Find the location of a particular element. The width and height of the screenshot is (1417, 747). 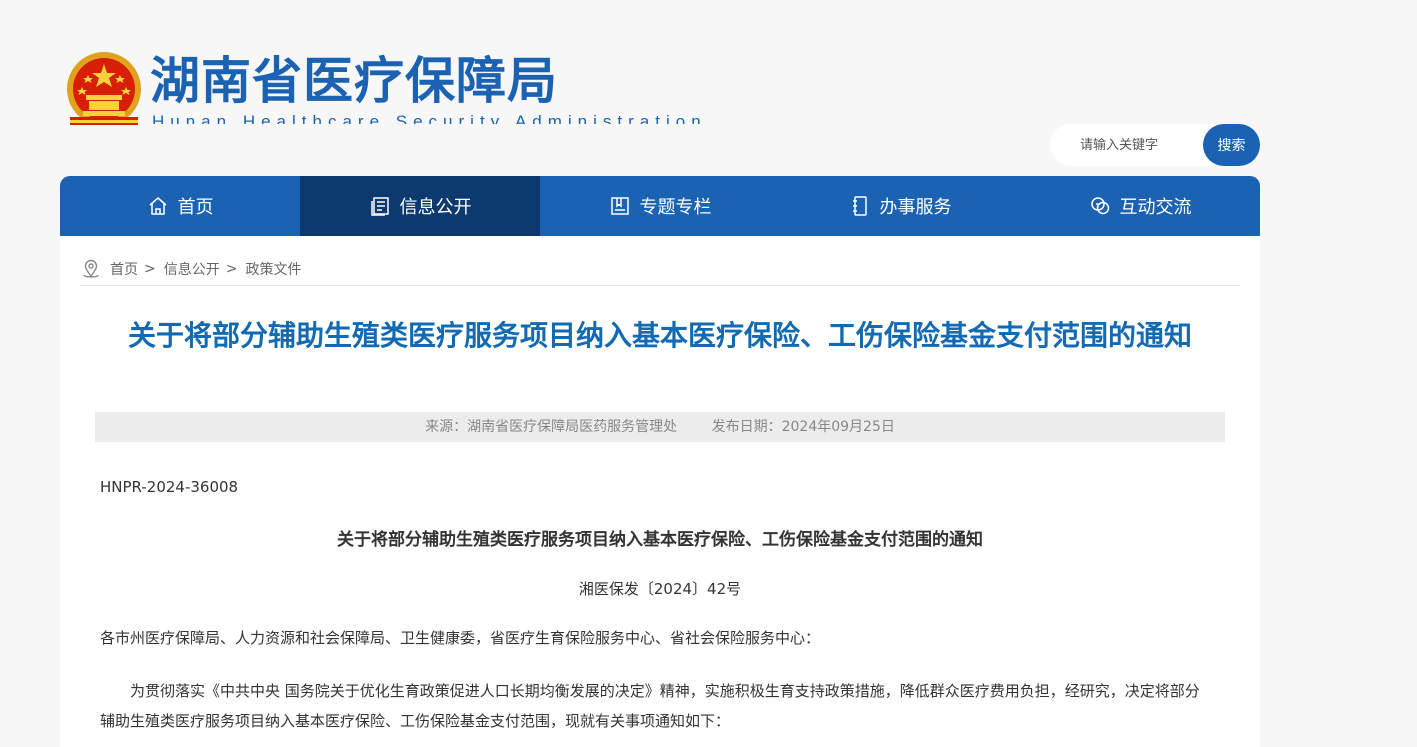

nav-item-label: 办事服务 is located at coordinates (915, 207).